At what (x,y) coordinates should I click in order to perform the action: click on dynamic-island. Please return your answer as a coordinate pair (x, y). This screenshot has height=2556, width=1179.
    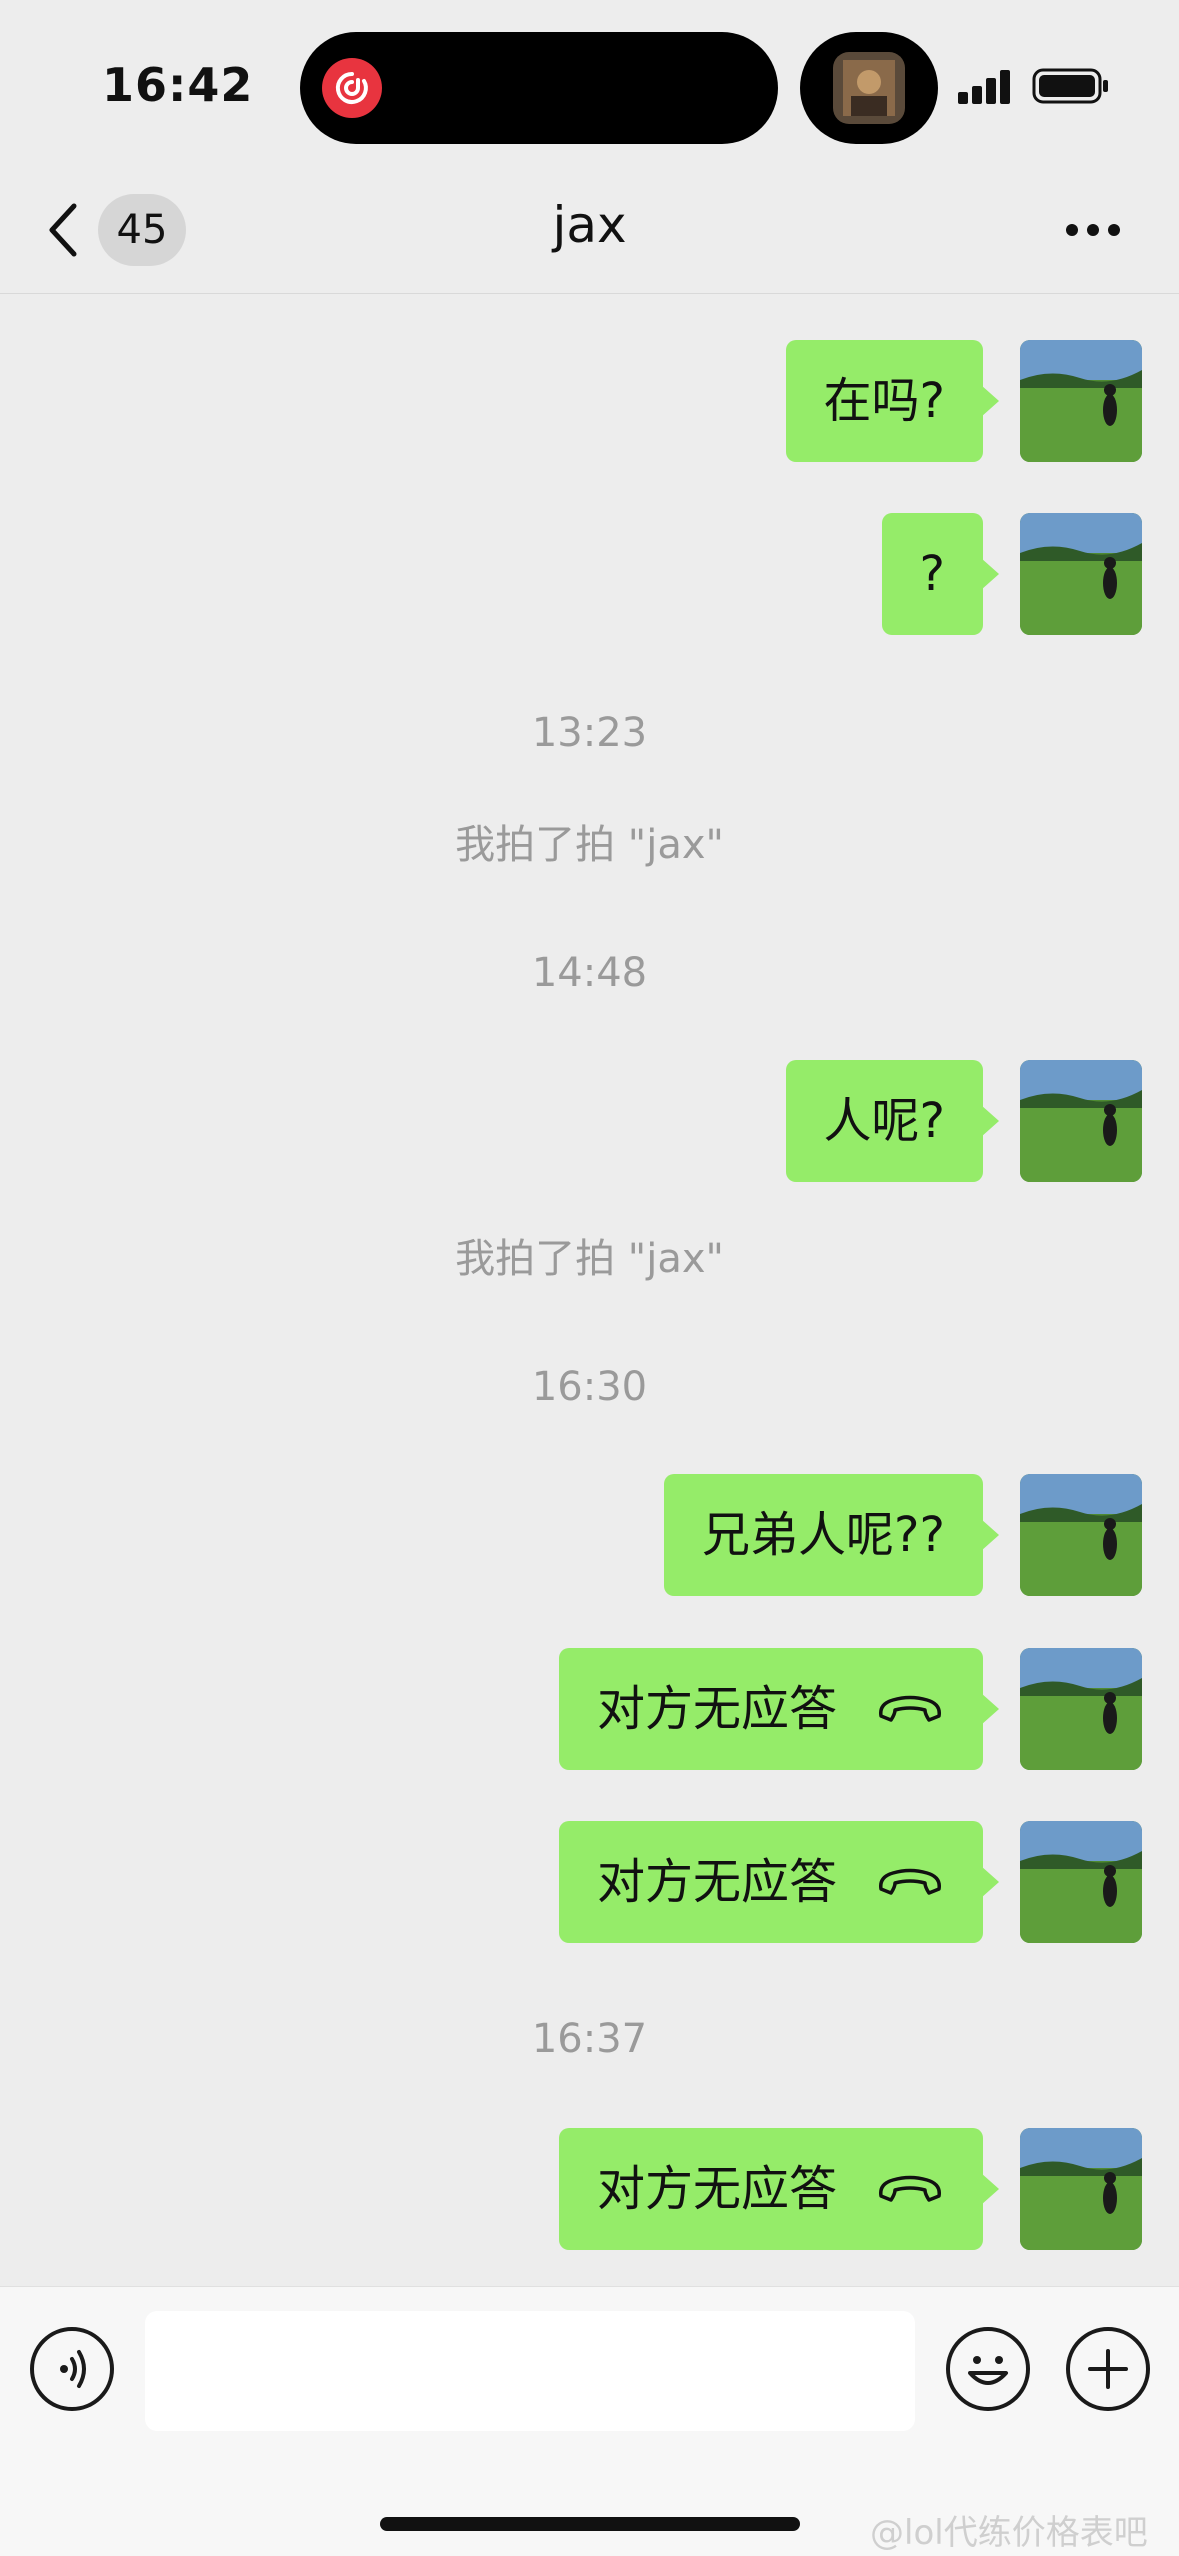
    Looking at the image, I should click on (539, 88).